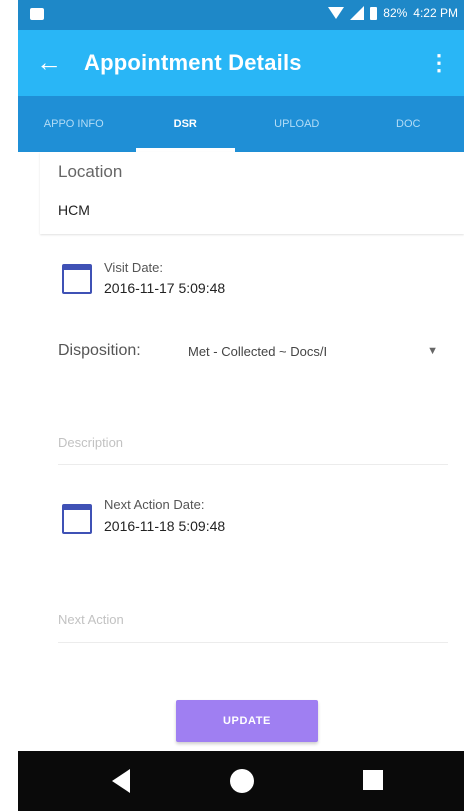  Describe the element at coordinates (121, 781) in the screenshot. I see `nav-back-icon` at that location.